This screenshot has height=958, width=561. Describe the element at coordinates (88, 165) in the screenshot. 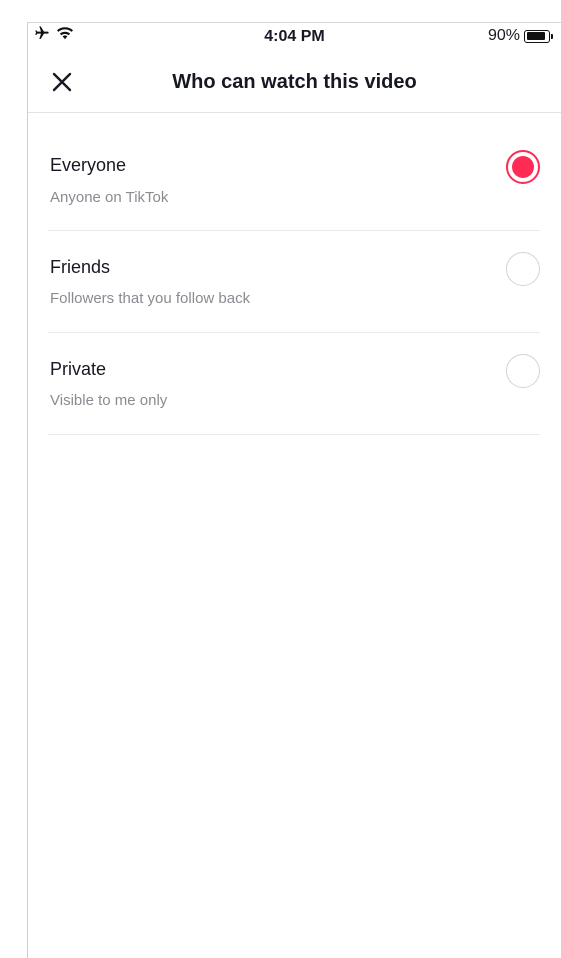

I see `option-label: Everyone` at that location.